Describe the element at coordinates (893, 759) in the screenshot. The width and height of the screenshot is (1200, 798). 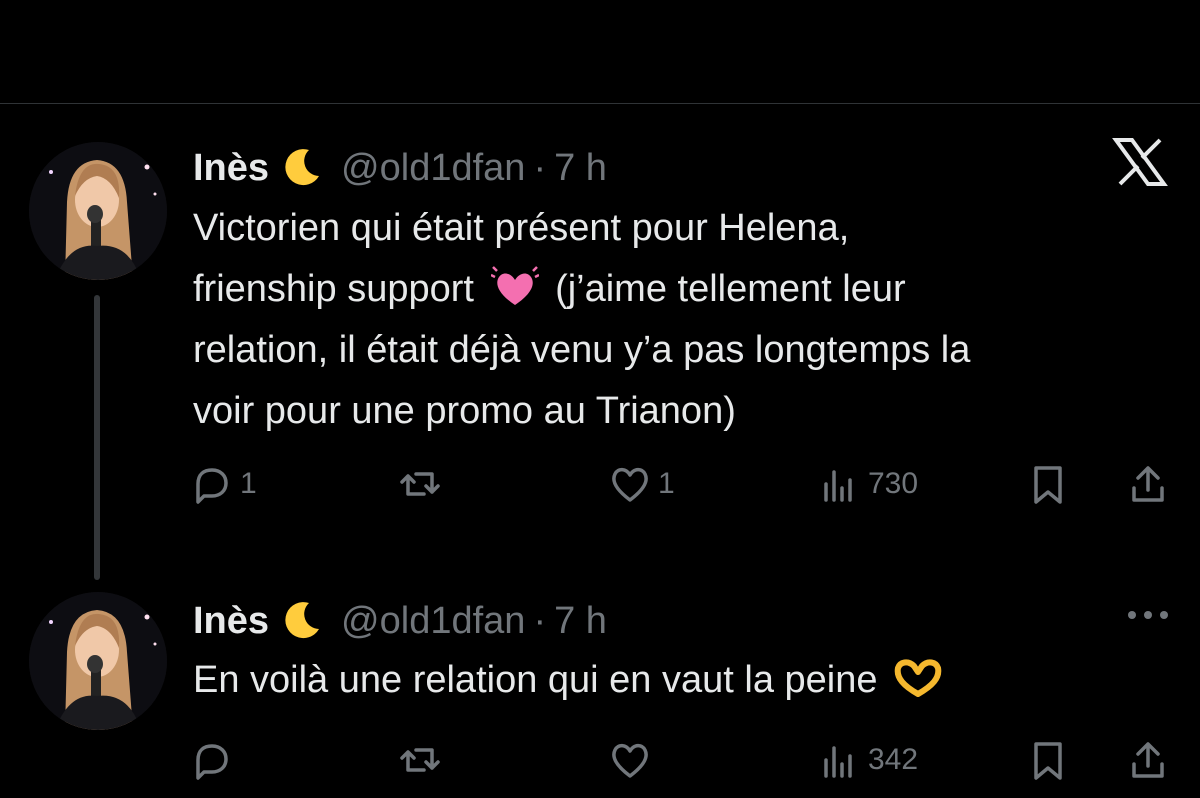
I see `view-count: 342` at that location.